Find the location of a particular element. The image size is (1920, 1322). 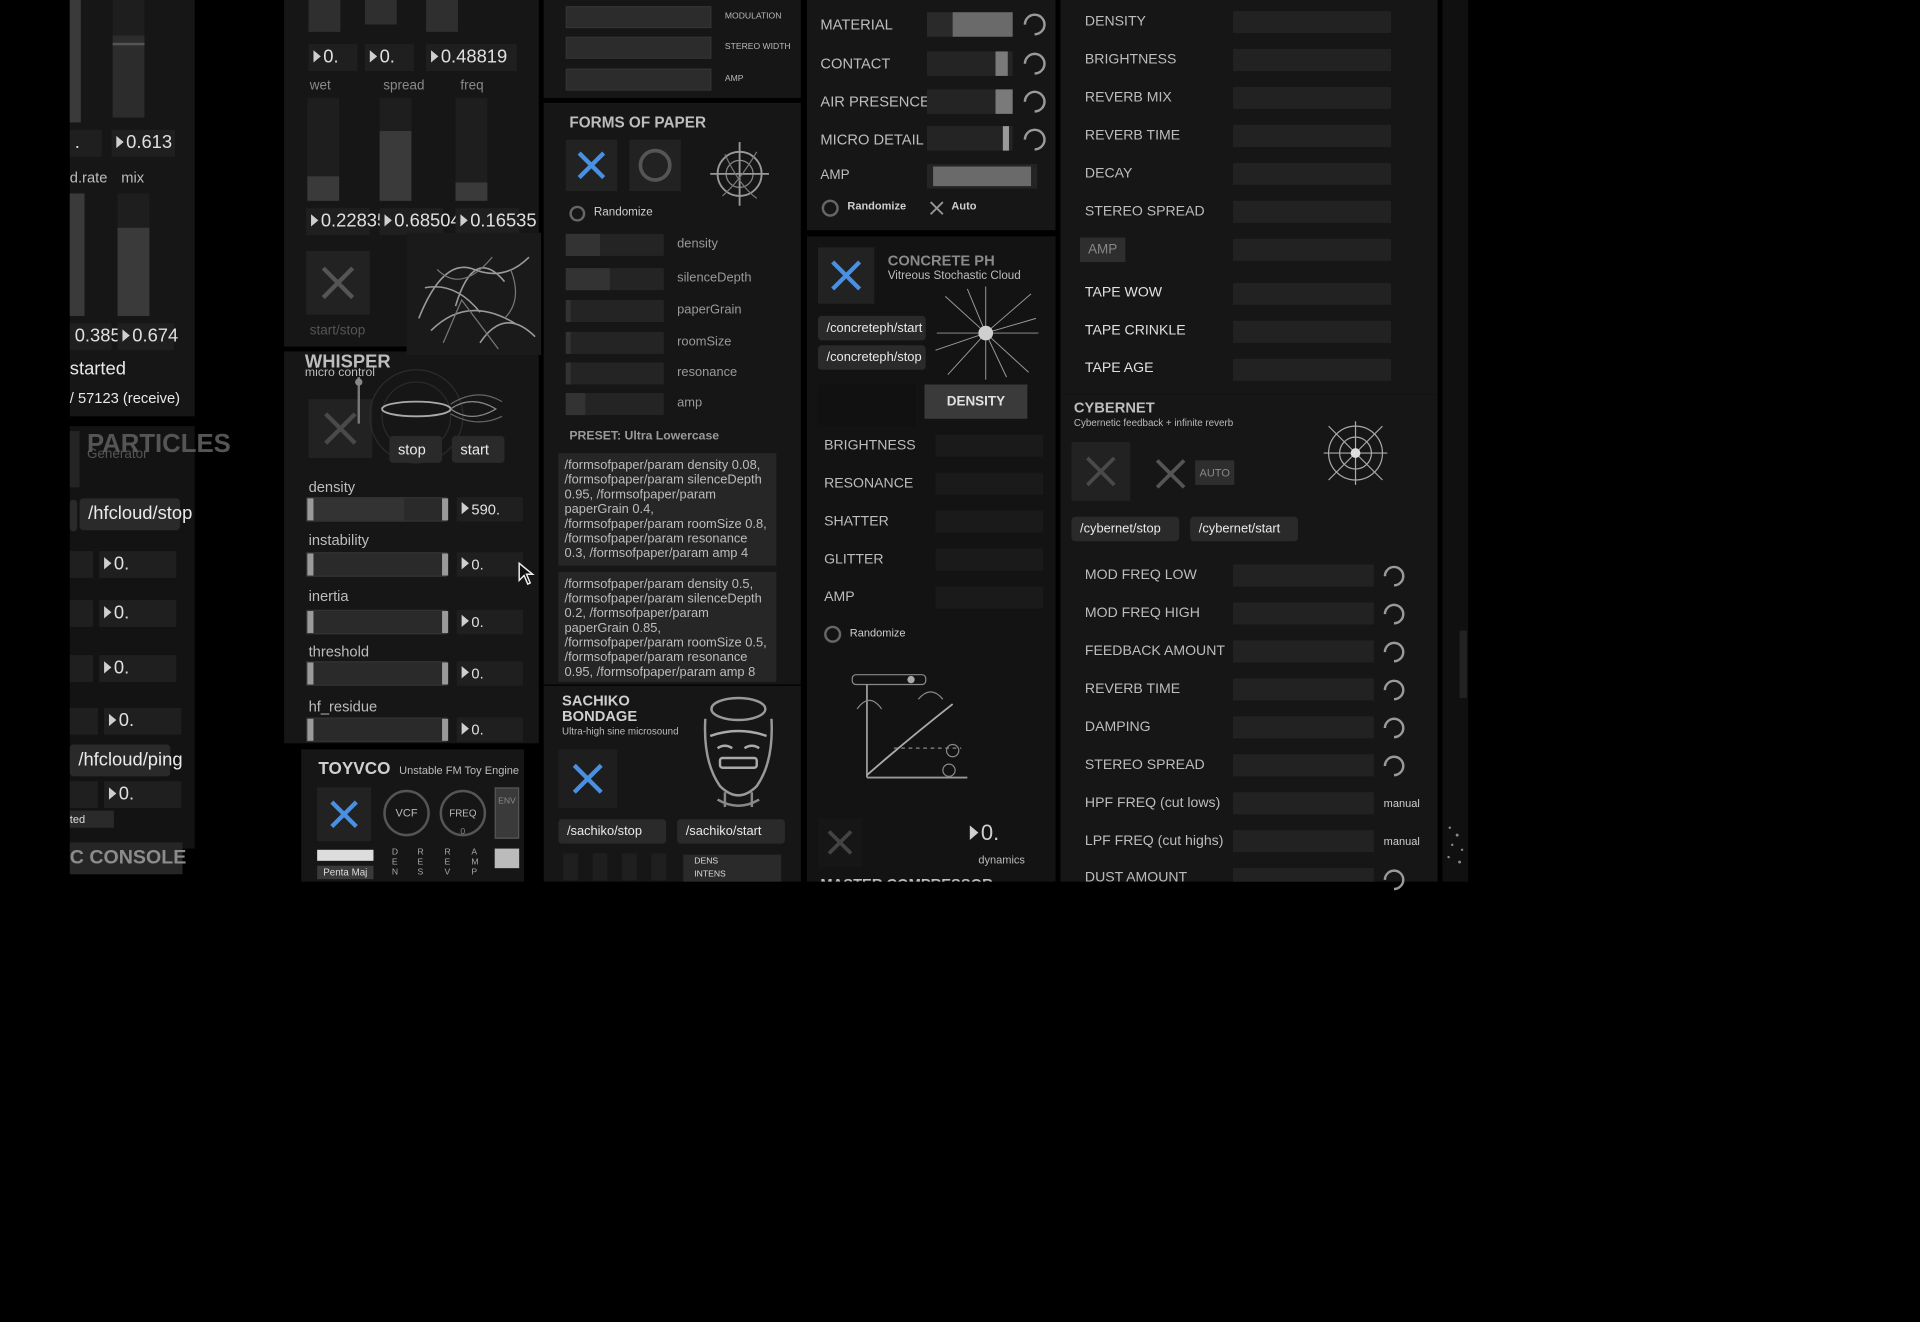

materials-randomize-radio is located at coordinates (830, 208).